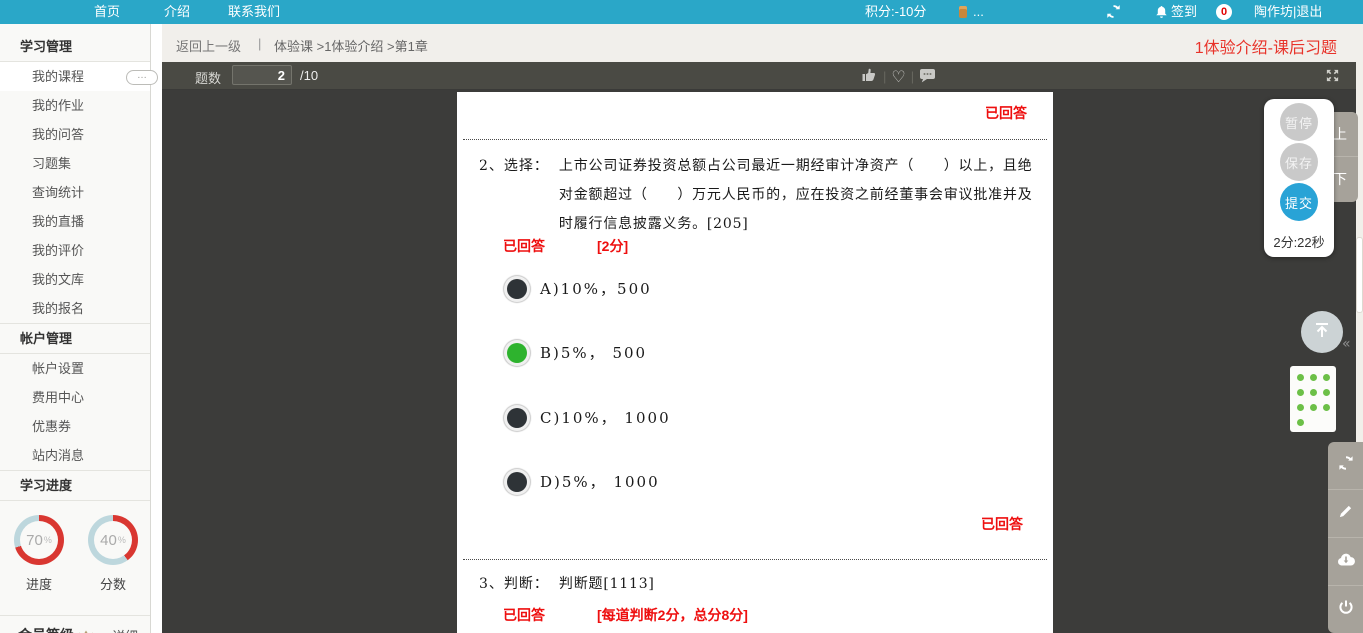 The height and width of the screenshot is (633, 1363). I want to click on question-3-number: 3、判断：, so click(514, 584).